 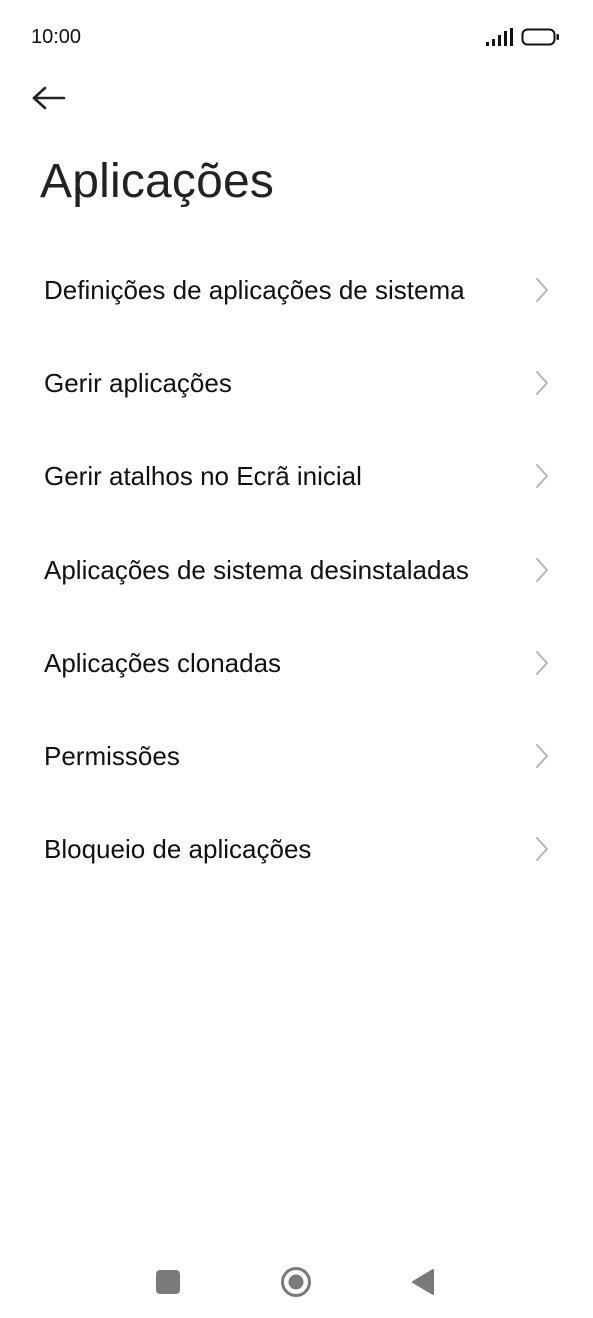 What do you see at coordinates (138, 382) in the screenshot?
I see `menu-item-label: Gerir aplicações` at bounding box center [138, 382].